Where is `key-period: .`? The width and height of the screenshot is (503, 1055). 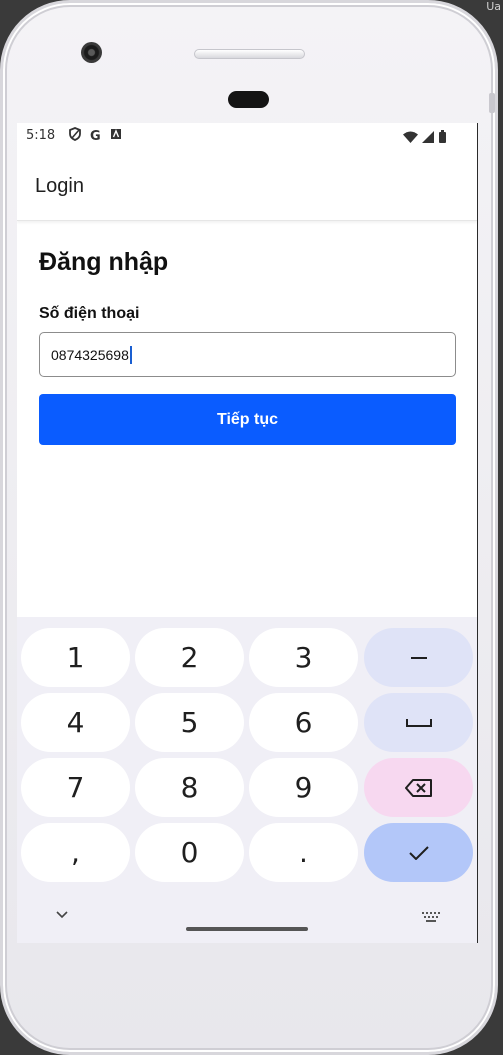
key-period: . is located at coordinates (303, 852).